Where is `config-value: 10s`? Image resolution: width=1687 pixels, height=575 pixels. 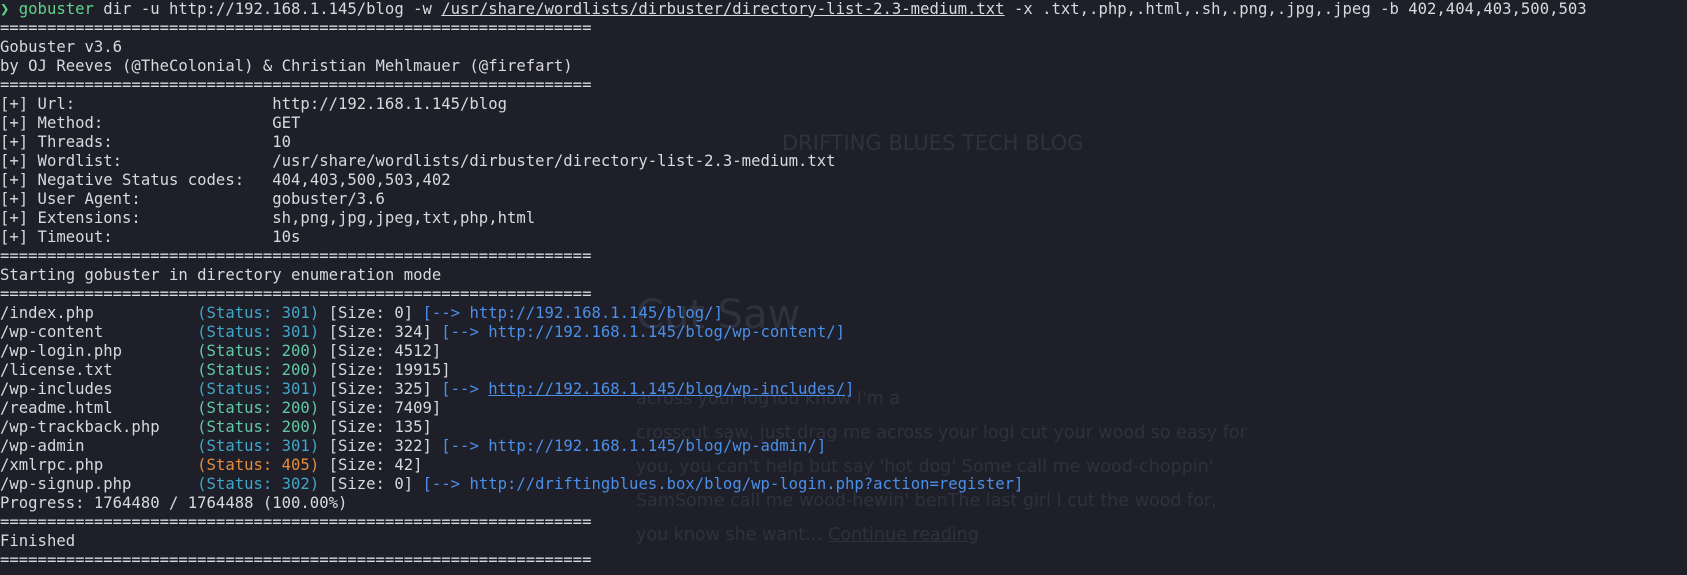
config-value: 10s is located at coordinates (286, 237).